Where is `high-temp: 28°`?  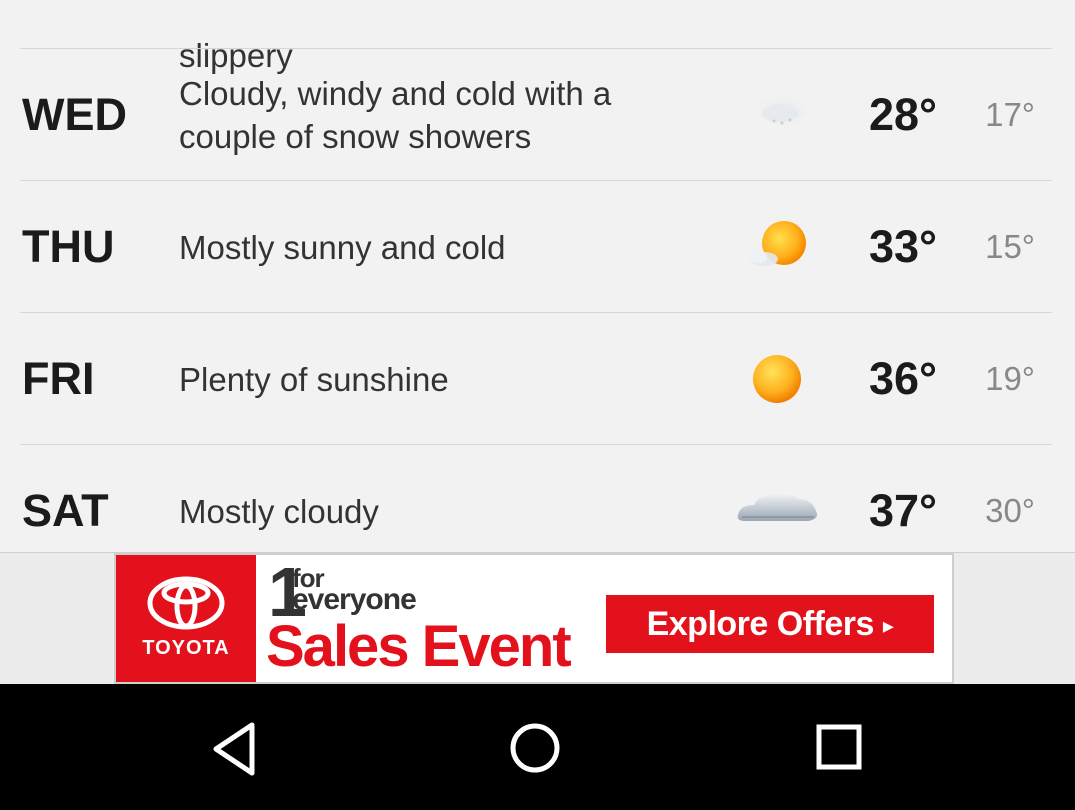 high-temp: 28° is located at coordinates (902, 114).